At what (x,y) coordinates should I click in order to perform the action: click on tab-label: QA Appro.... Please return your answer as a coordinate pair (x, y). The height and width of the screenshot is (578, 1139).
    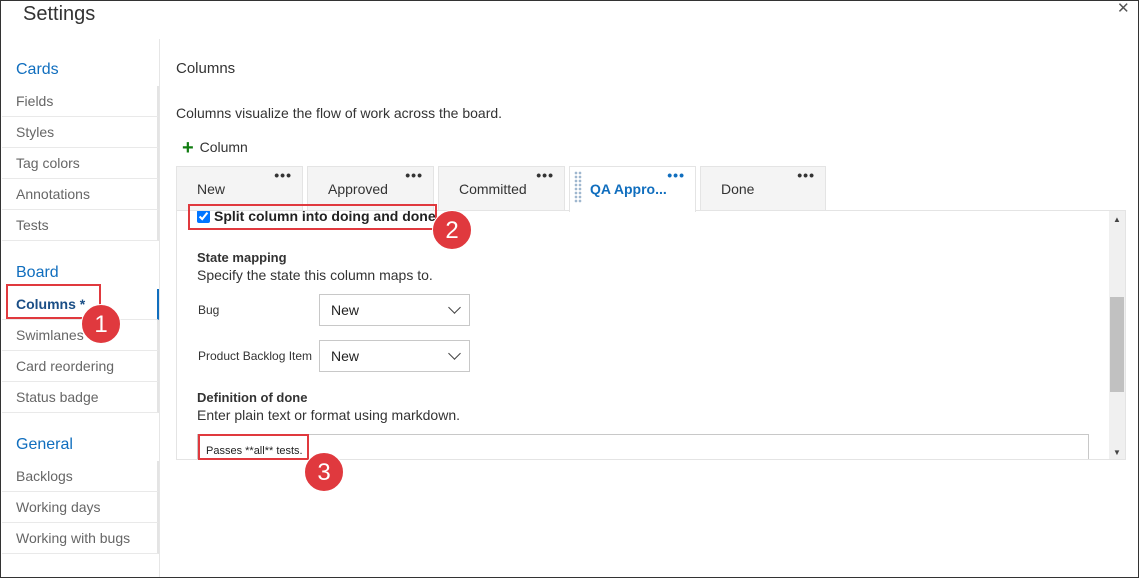
    Looking at the image, I should click on (628, 189).